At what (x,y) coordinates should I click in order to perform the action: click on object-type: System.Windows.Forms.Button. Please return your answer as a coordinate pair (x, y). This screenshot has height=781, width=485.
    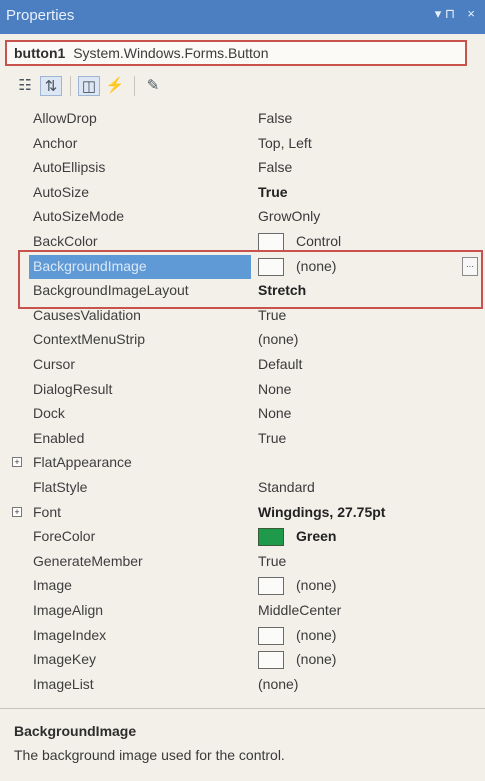
    Looking at the image, I should click on (171, 53).